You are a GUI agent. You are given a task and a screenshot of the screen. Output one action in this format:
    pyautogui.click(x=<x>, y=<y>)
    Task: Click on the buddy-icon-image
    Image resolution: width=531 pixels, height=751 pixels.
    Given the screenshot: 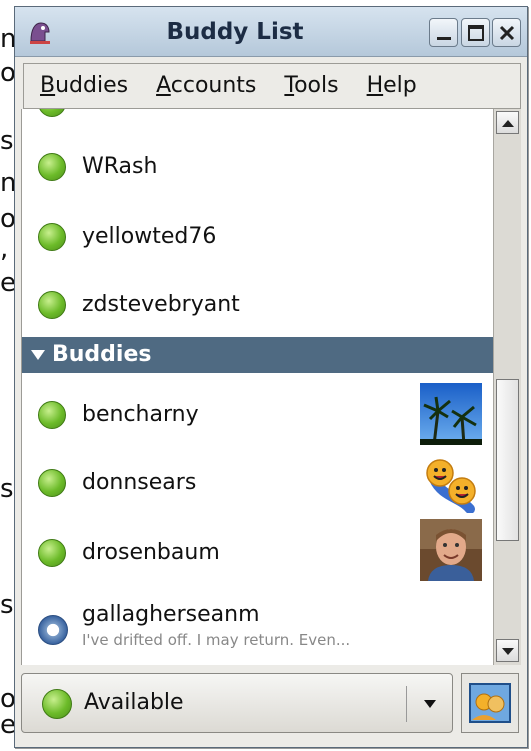 What is the action you would take?
    pyautogui.click(x=490, y=703)
    